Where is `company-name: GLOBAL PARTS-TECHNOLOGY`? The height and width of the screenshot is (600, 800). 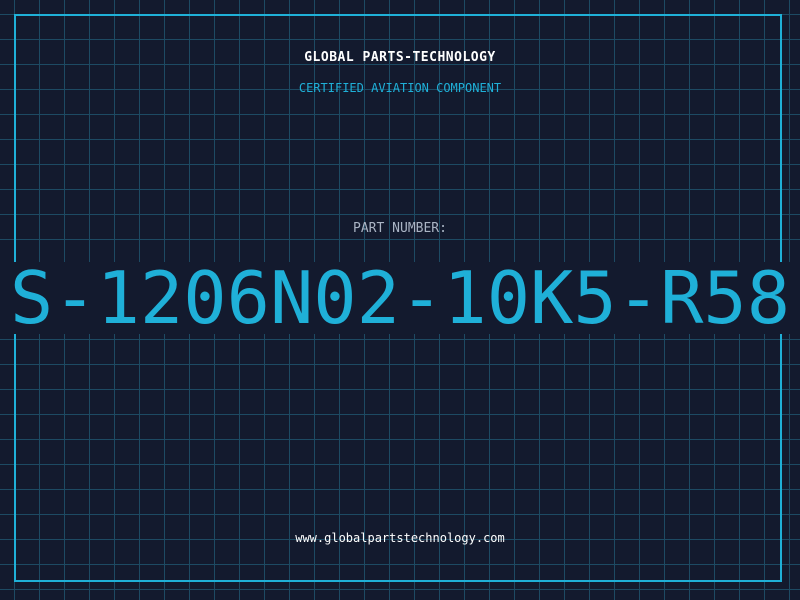 company-name: GLOBAL PARTS-TECHNOLOGY is located at coordinates (400, 57).